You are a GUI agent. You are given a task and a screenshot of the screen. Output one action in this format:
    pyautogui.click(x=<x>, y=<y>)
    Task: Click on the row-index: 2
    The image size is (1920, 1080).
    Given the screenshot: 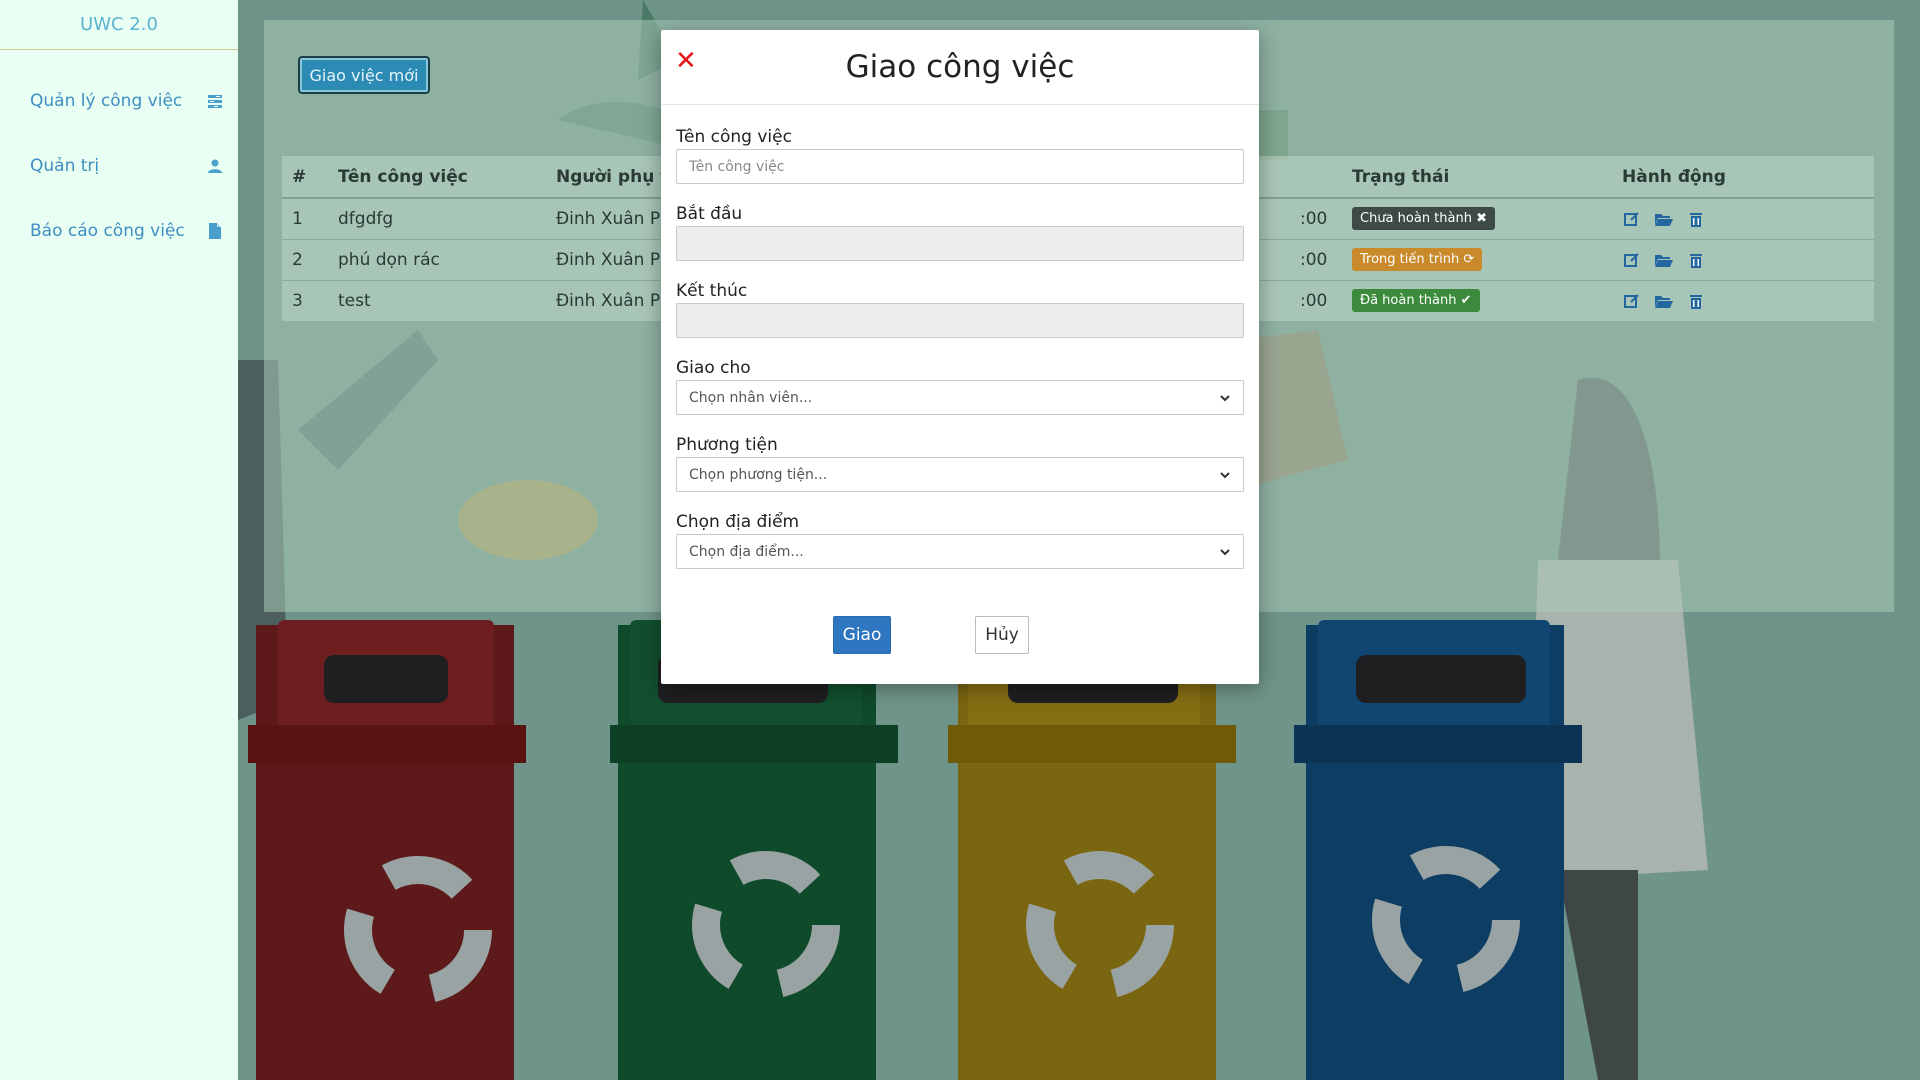 What is the action you would take?
    pyautogui.click(x=305, y=259)
    